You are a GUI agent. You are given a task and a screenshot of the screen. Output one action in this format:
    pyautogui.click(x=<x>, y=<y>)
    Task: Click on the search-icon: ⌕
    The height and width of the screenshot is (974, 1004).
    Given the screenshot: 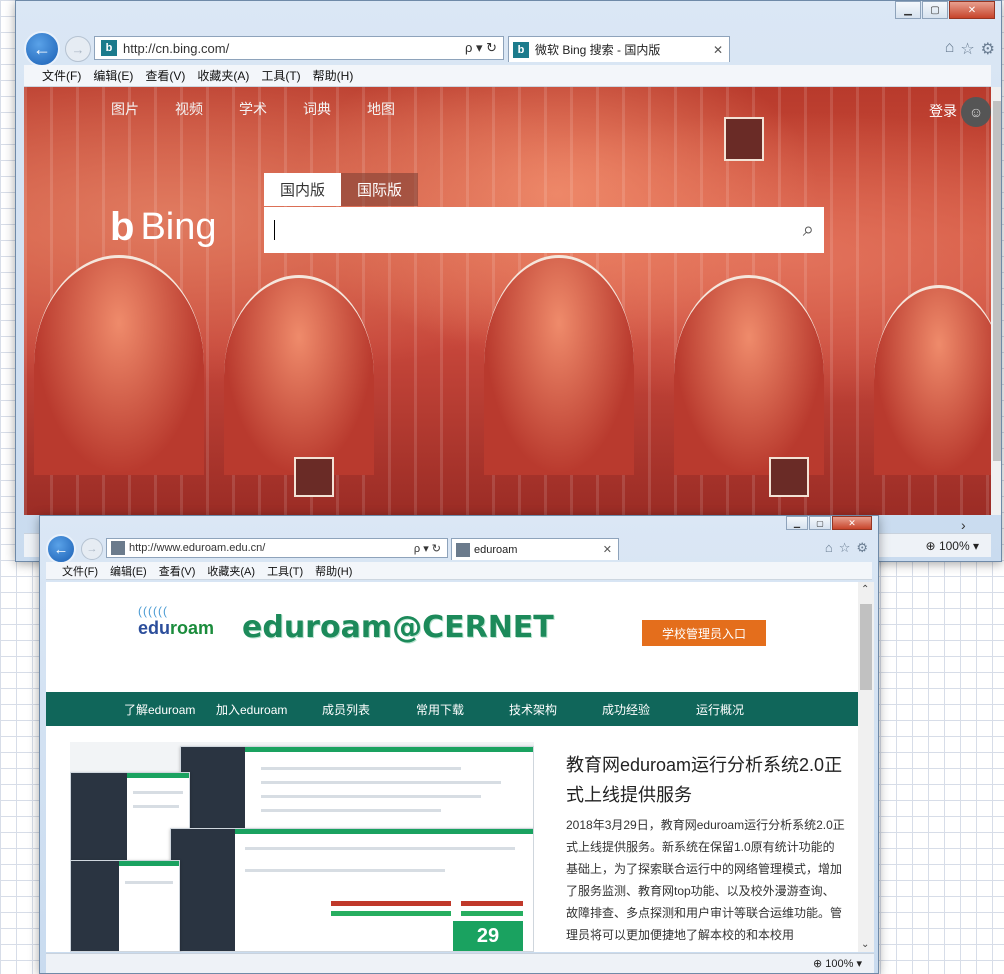 What is the action you would take?
    pyautogui.click(x=808, y=230)
    